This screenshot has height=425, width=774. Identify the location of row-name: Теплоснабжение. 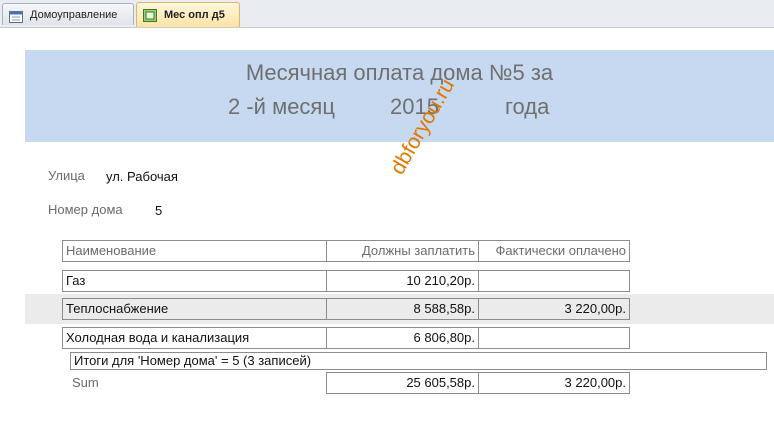
(194, 309).